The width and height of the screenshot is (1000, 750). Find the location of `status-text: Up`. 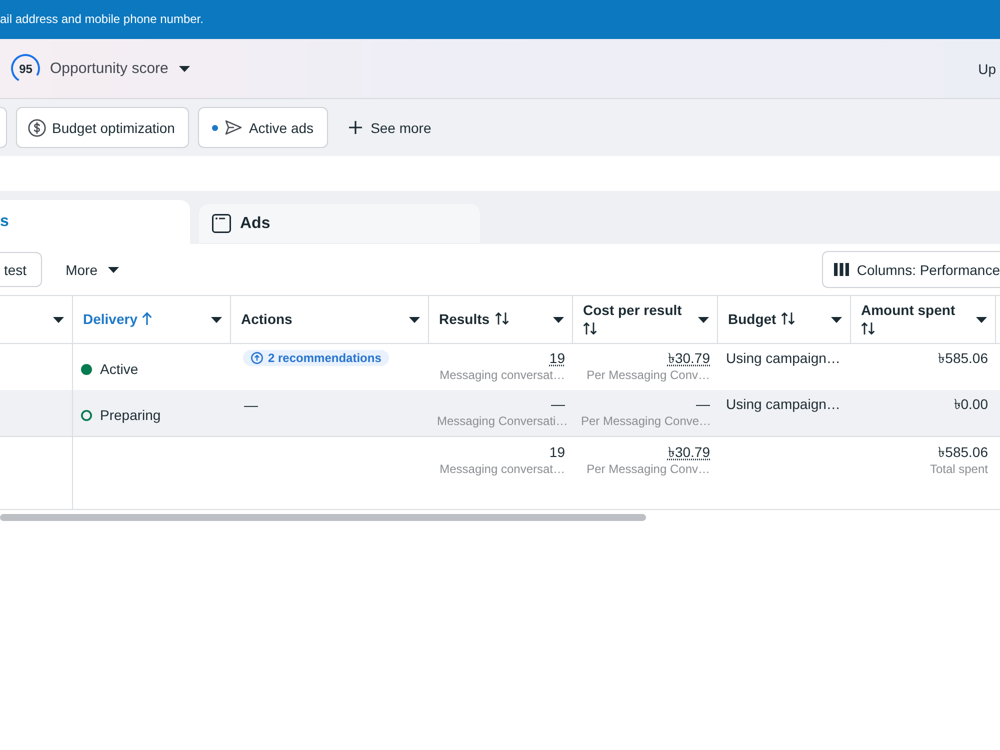

status-text: Up is located at coordinates (987, 68).